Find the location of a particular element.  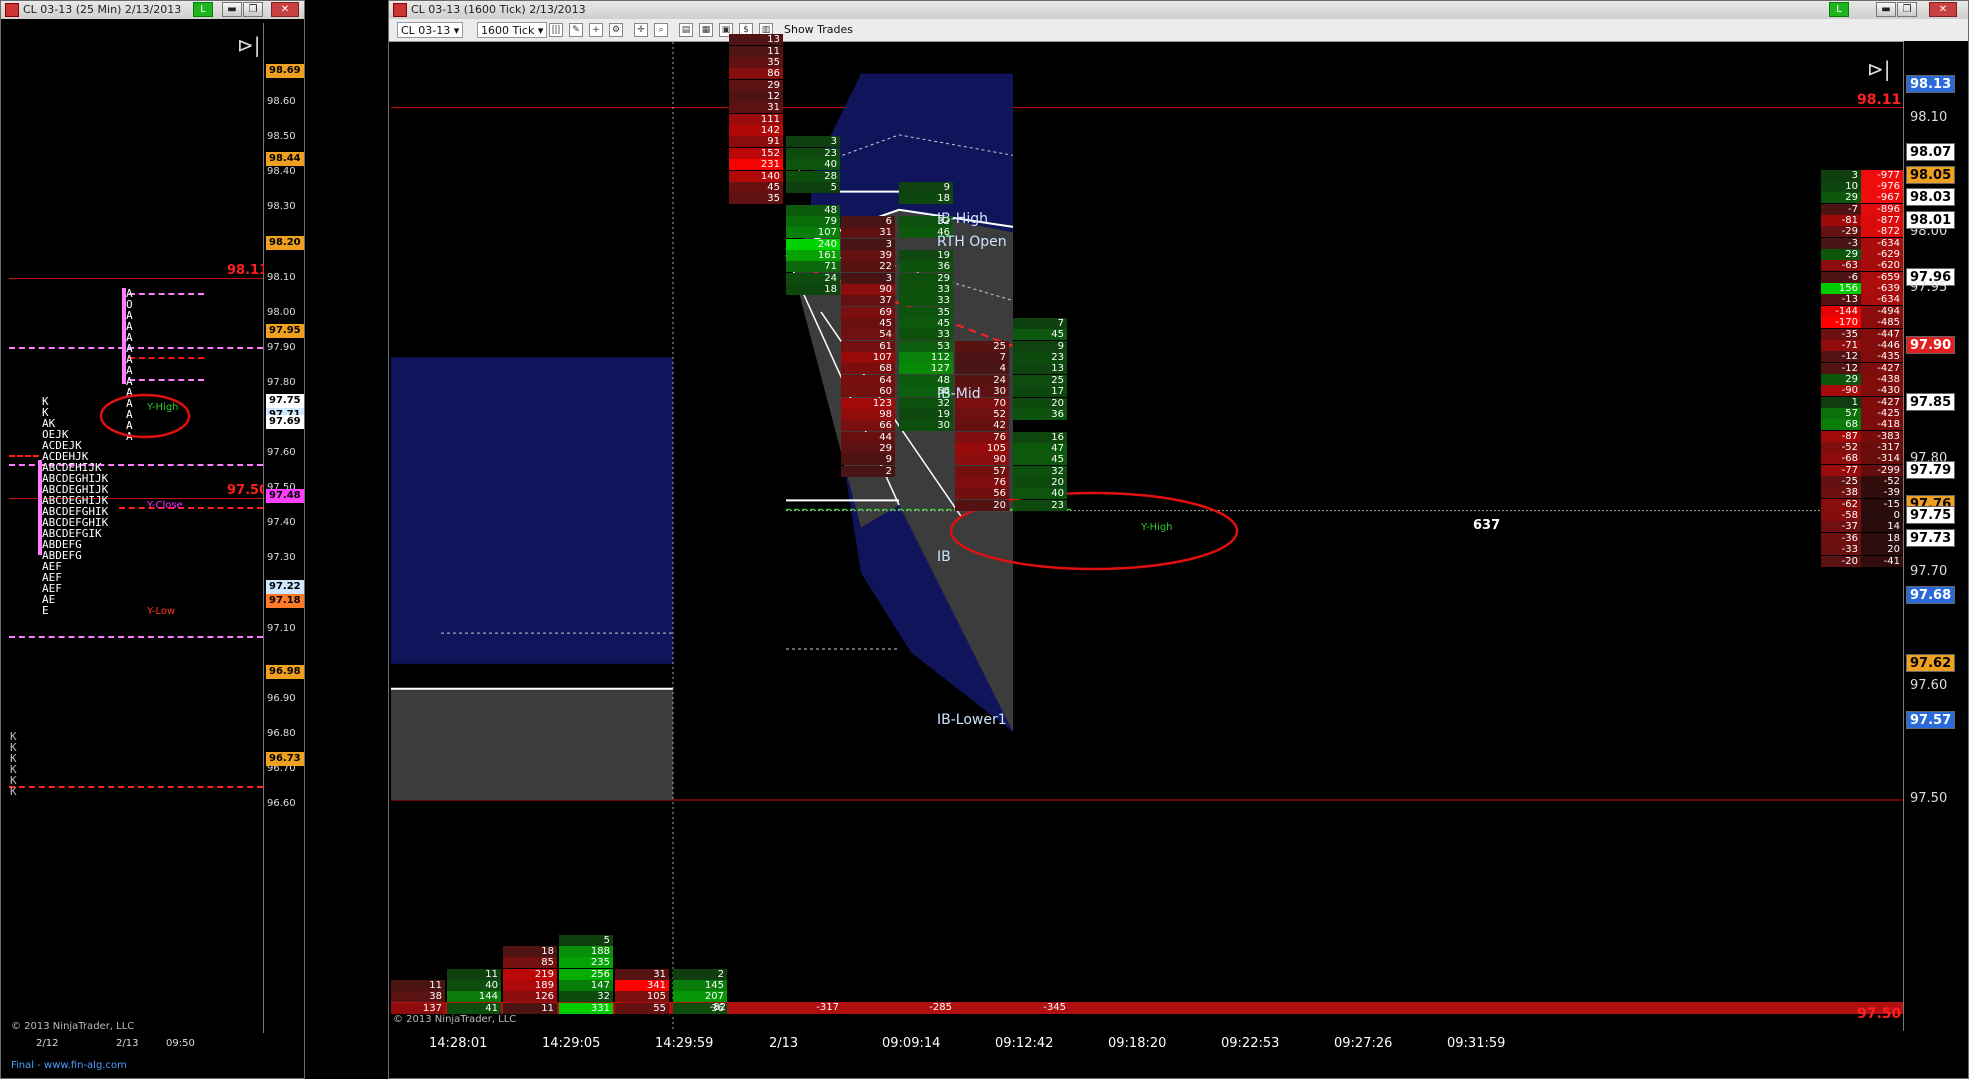

left-dashed-97.84 is located at coordinates (166, 380).